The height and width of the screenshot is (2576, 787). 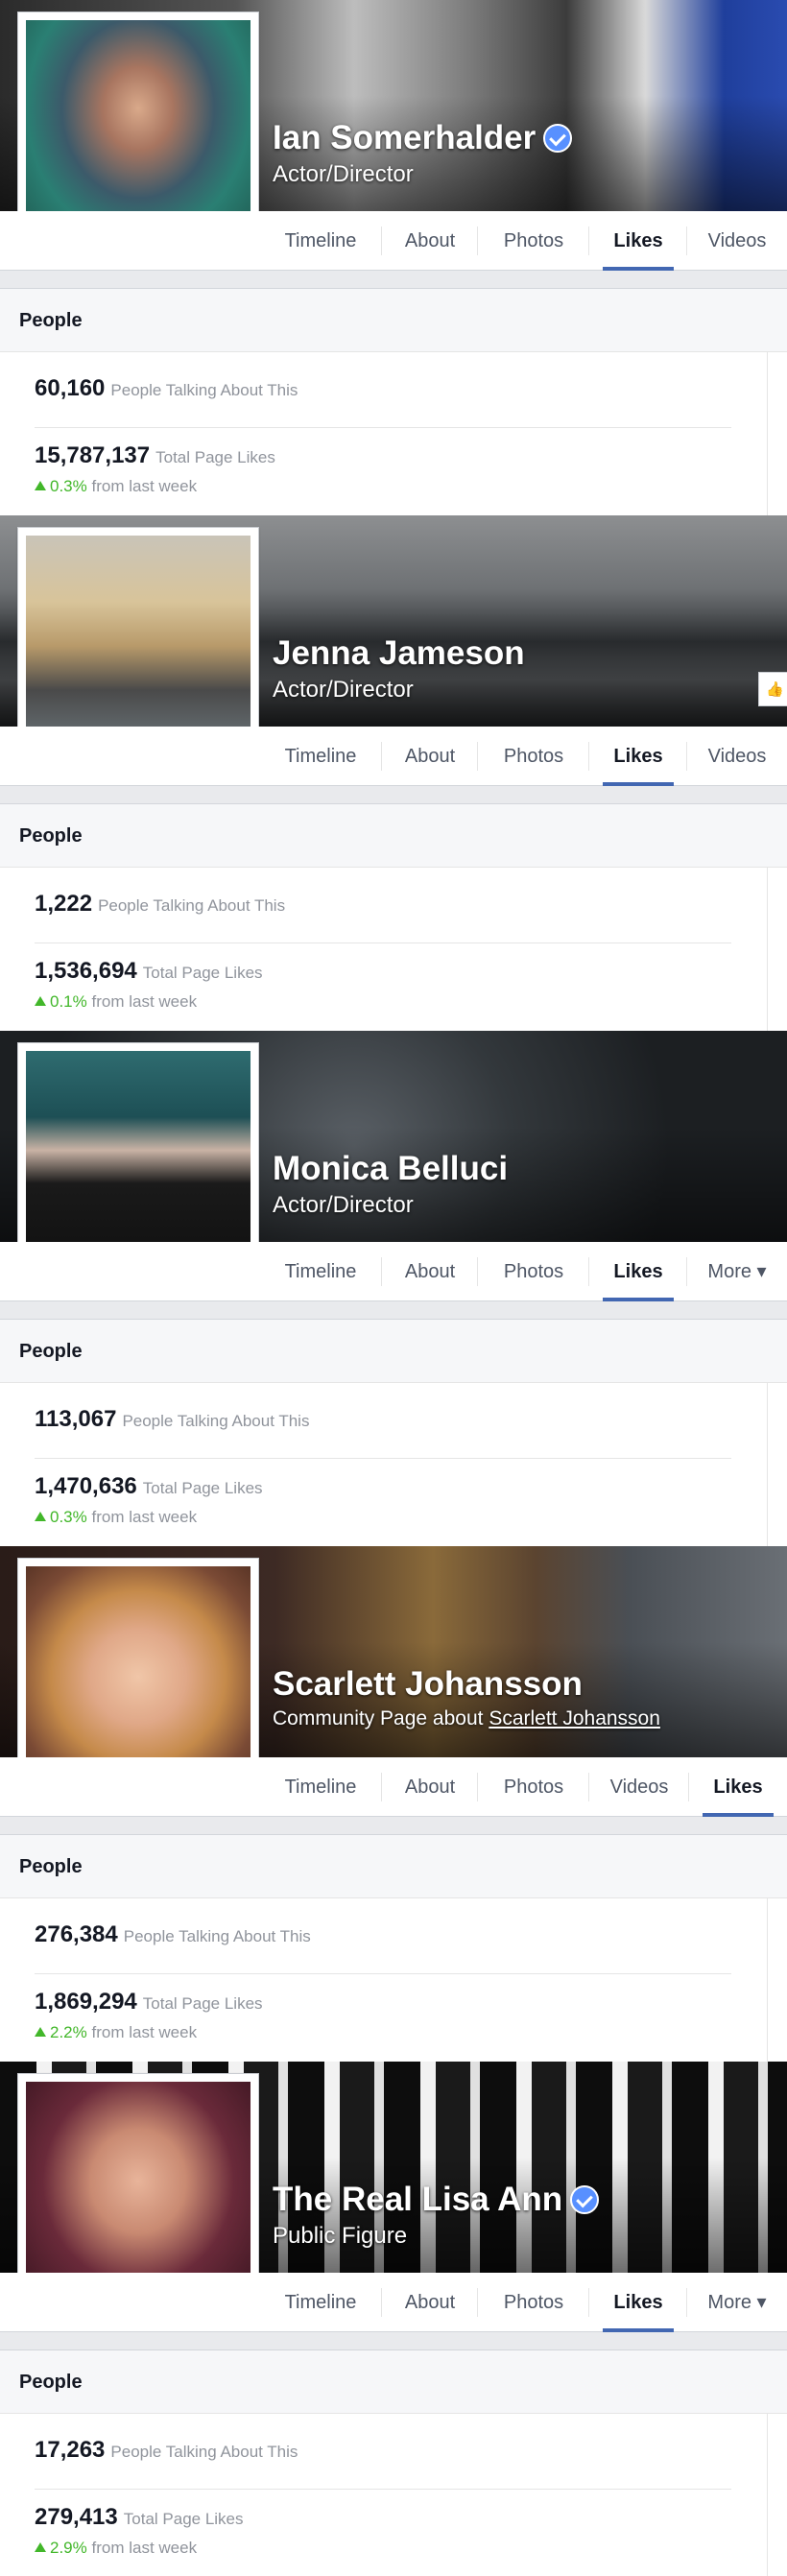 I want to click on total-likes-count: 279,413, so click(x=76, y=2517).